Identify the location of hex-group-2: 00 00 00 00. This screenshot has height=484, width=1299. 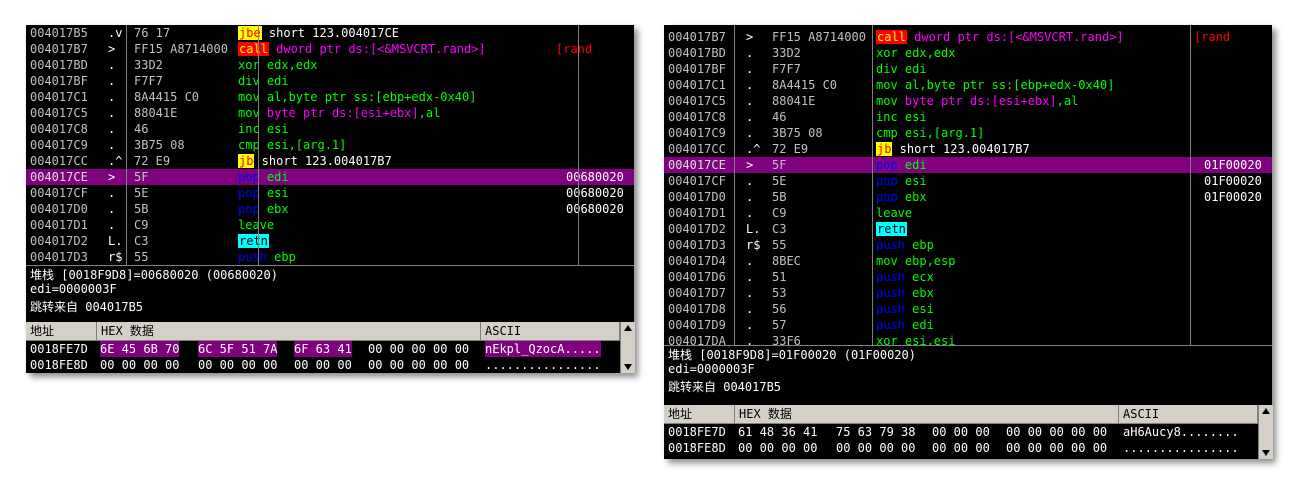
(876, 448).